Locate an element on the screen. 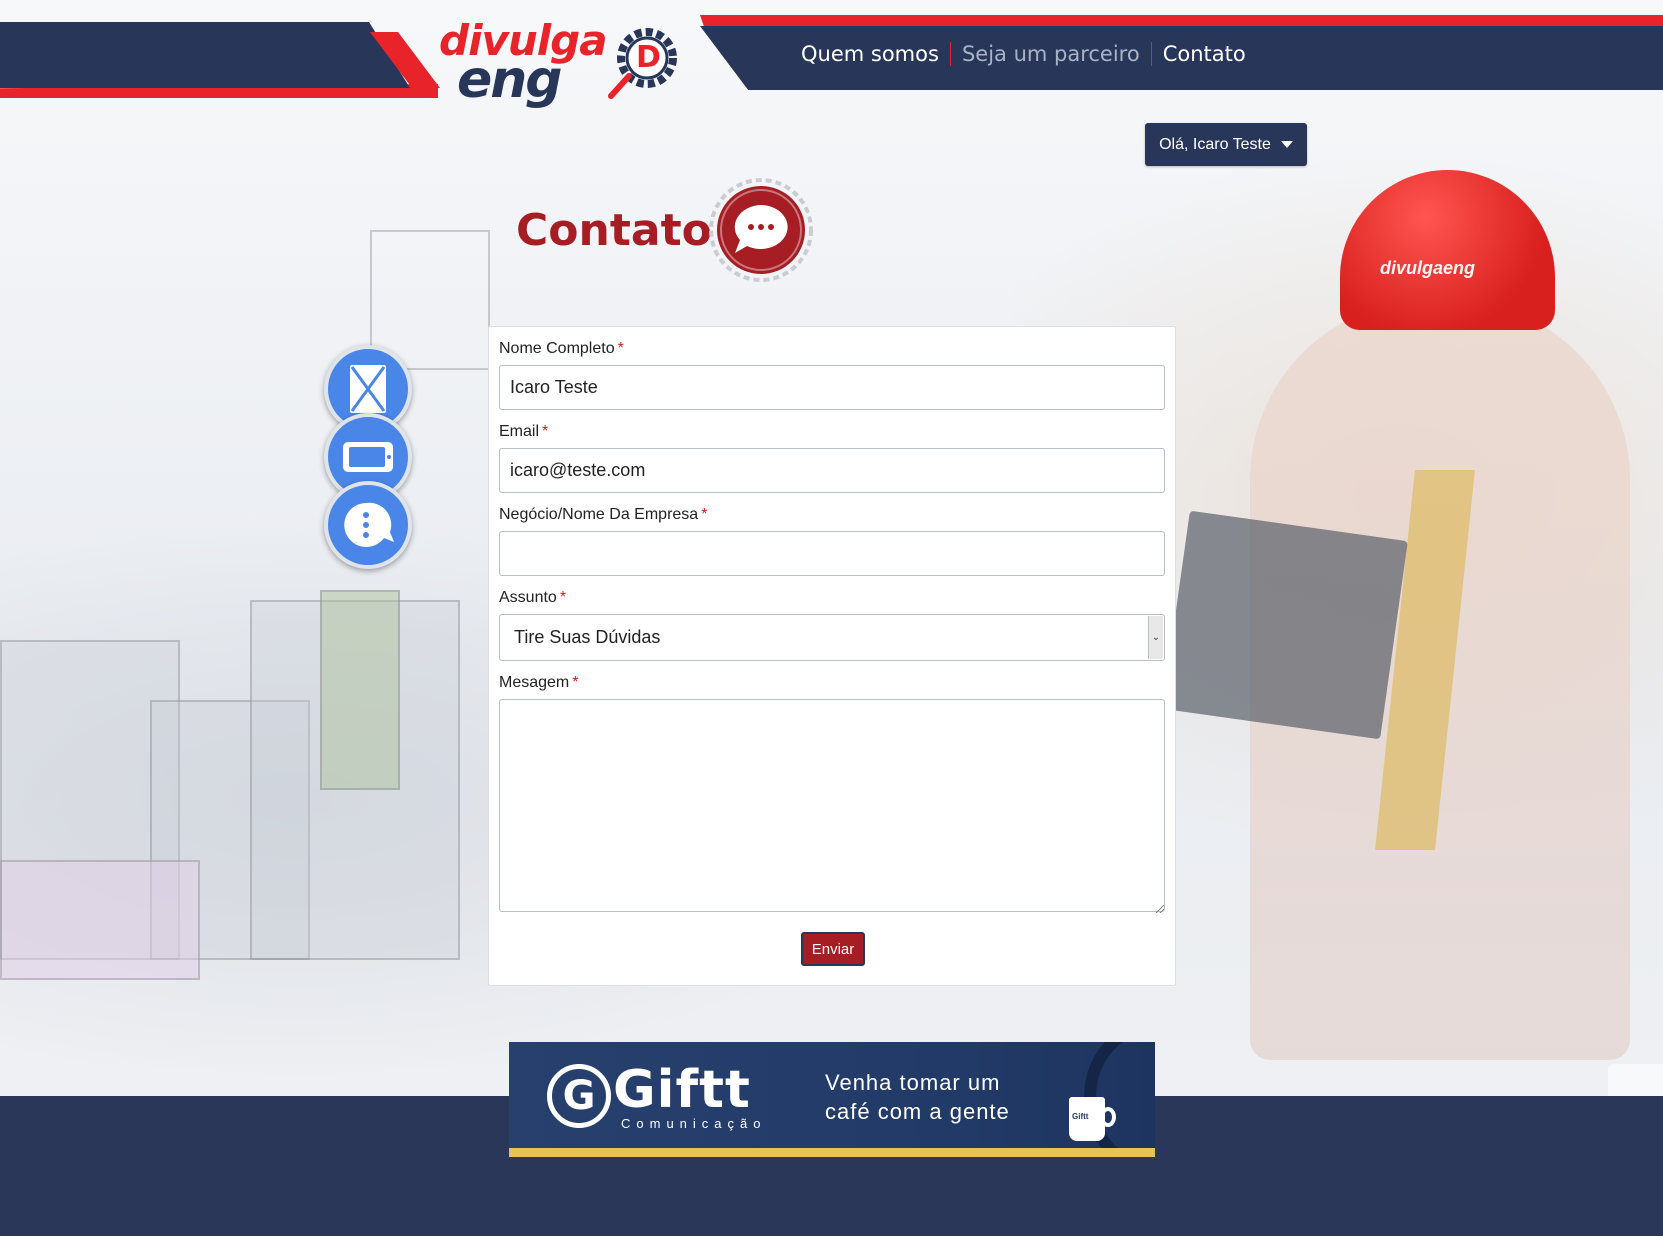 The width and height of the screenshot is (1663, 1236). subject-label: Assunto * is located at coordinates (532, 598).